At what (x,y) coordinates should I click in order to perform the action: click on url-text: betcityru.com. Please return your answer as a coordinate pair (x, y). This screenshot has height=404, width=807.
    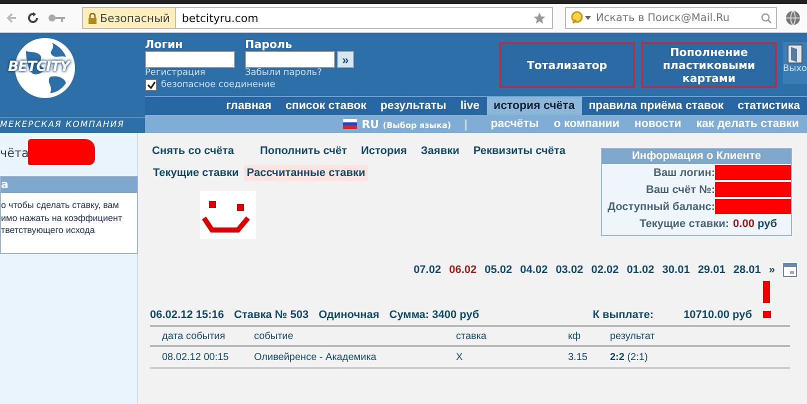
    Looking at the image, I should click on (221, 18).